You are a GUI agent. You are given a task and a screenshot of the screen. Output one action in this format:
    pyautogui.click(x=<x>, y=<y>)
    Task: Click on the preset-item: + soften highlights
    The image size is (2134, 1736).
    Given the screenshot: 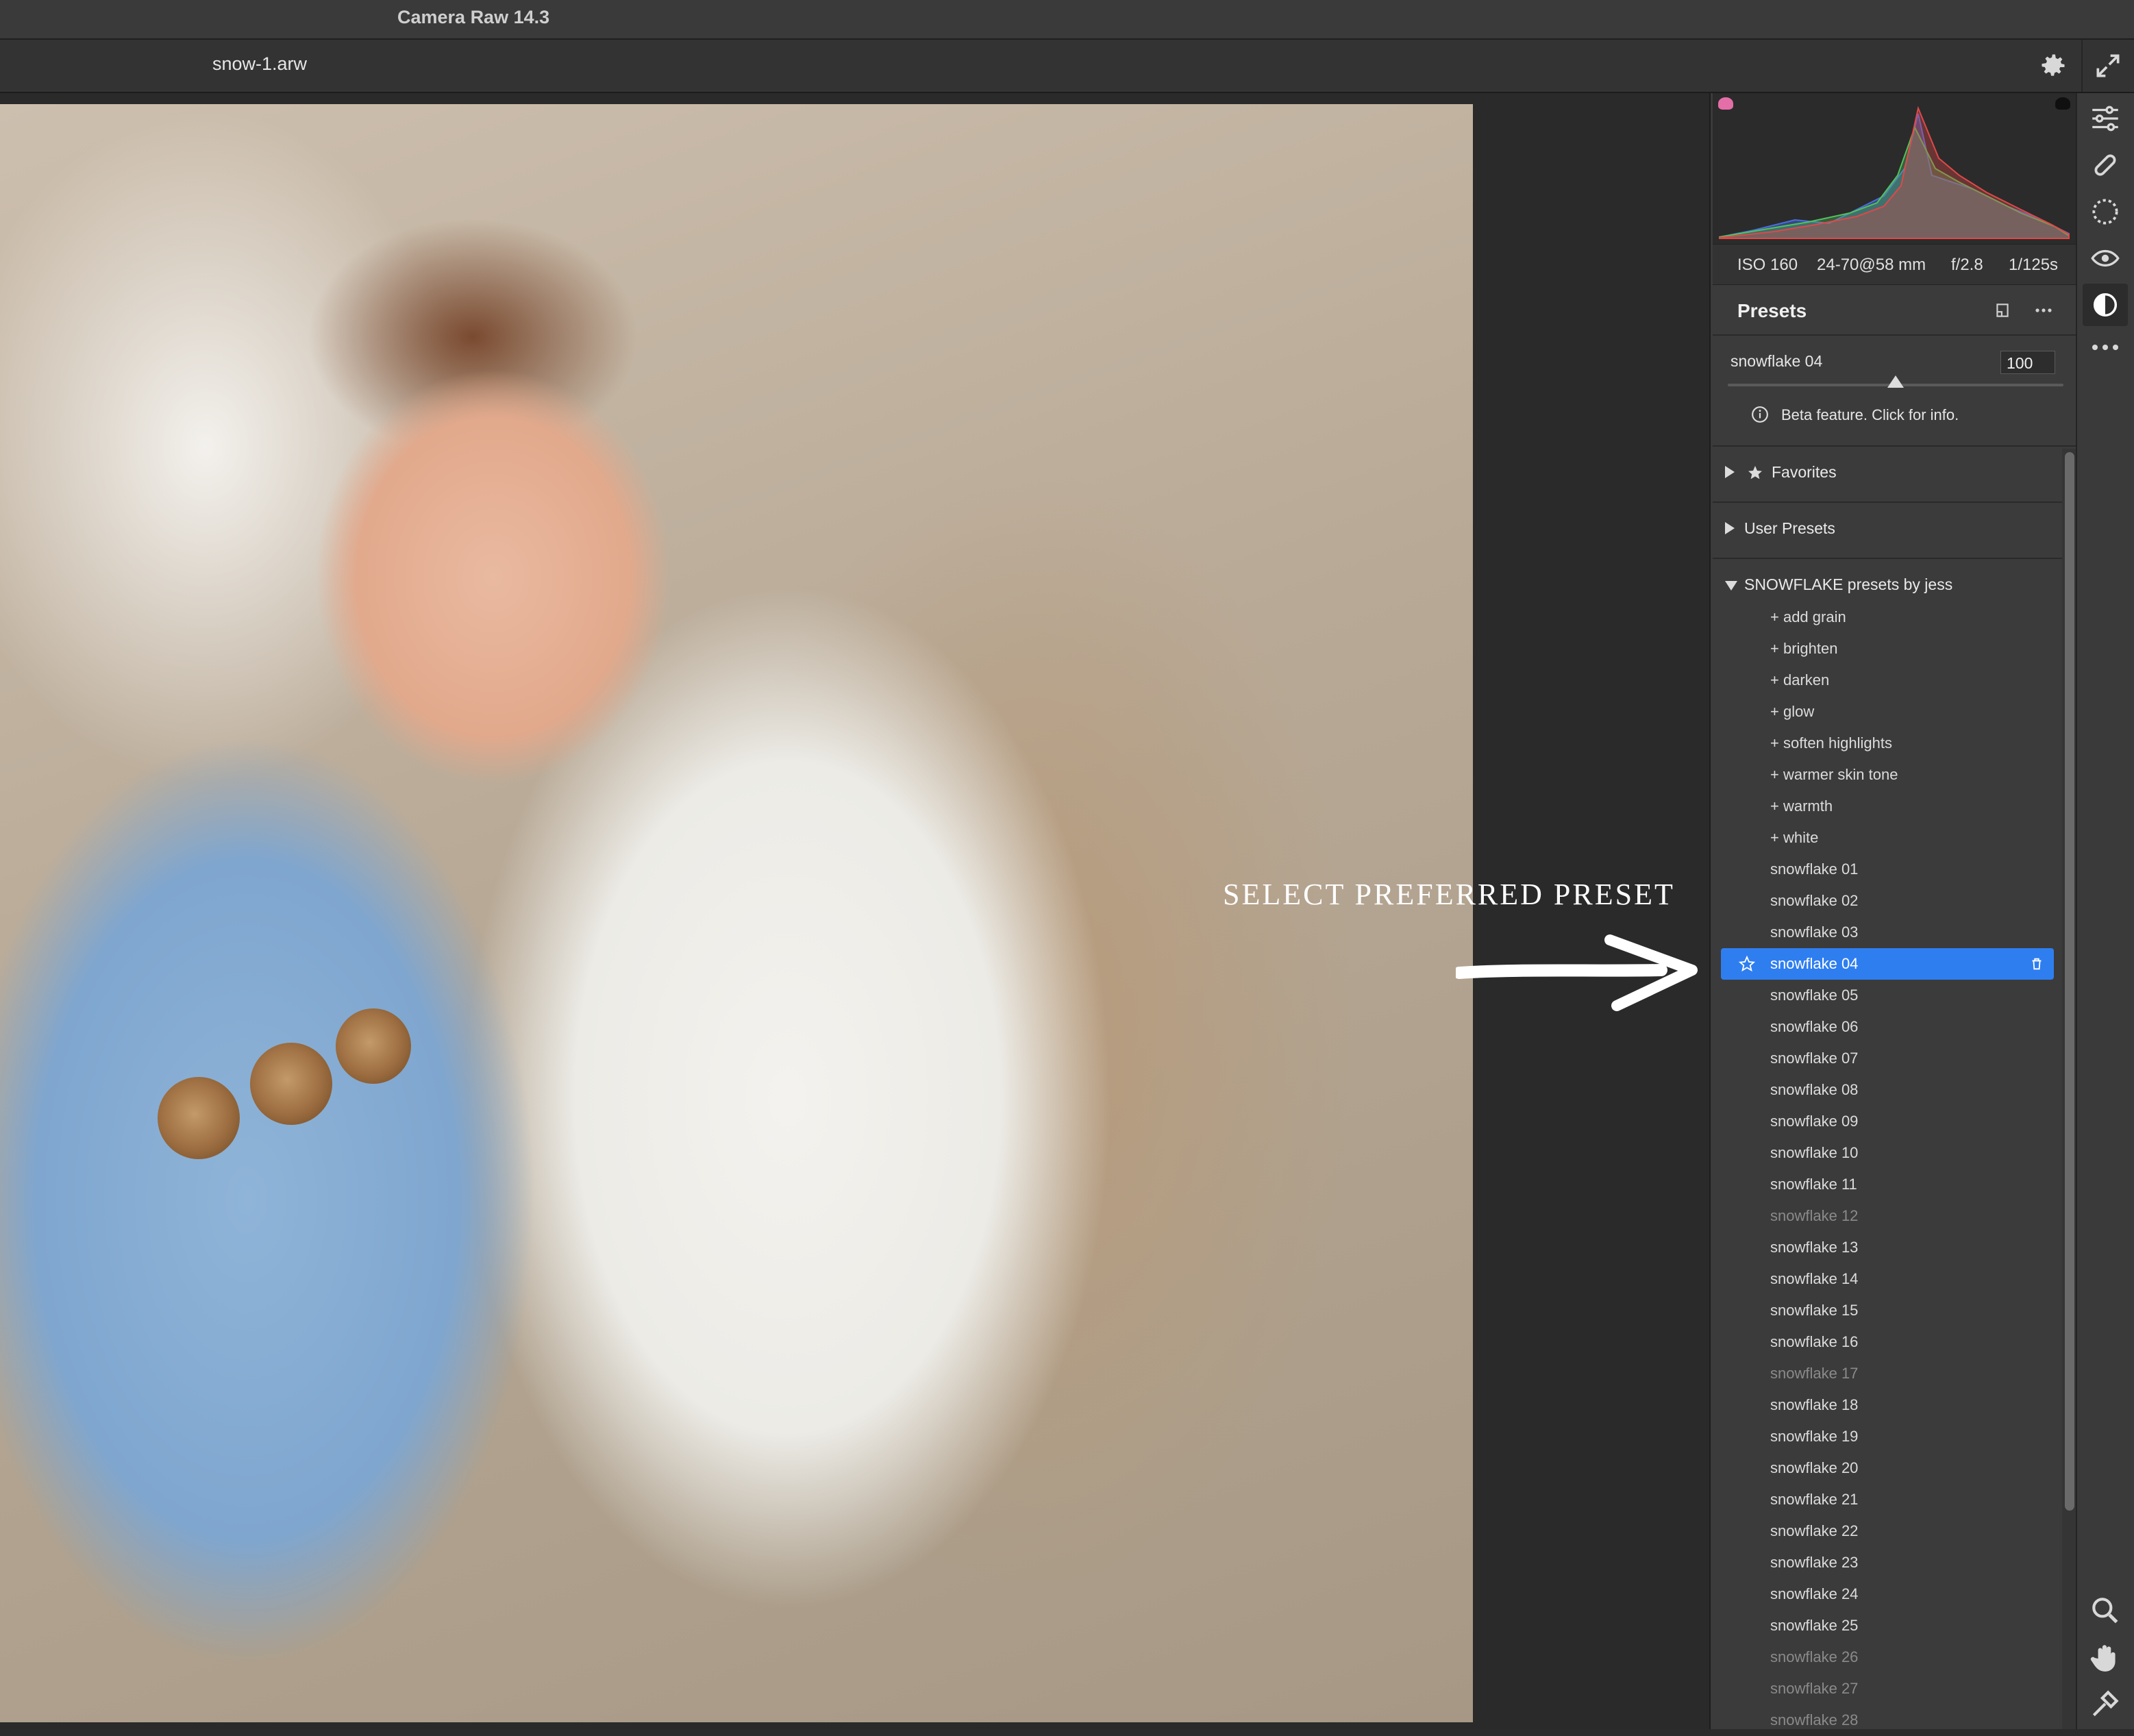 What is the action you would take?
    pyautogui.click(x=1888, y=744)
    